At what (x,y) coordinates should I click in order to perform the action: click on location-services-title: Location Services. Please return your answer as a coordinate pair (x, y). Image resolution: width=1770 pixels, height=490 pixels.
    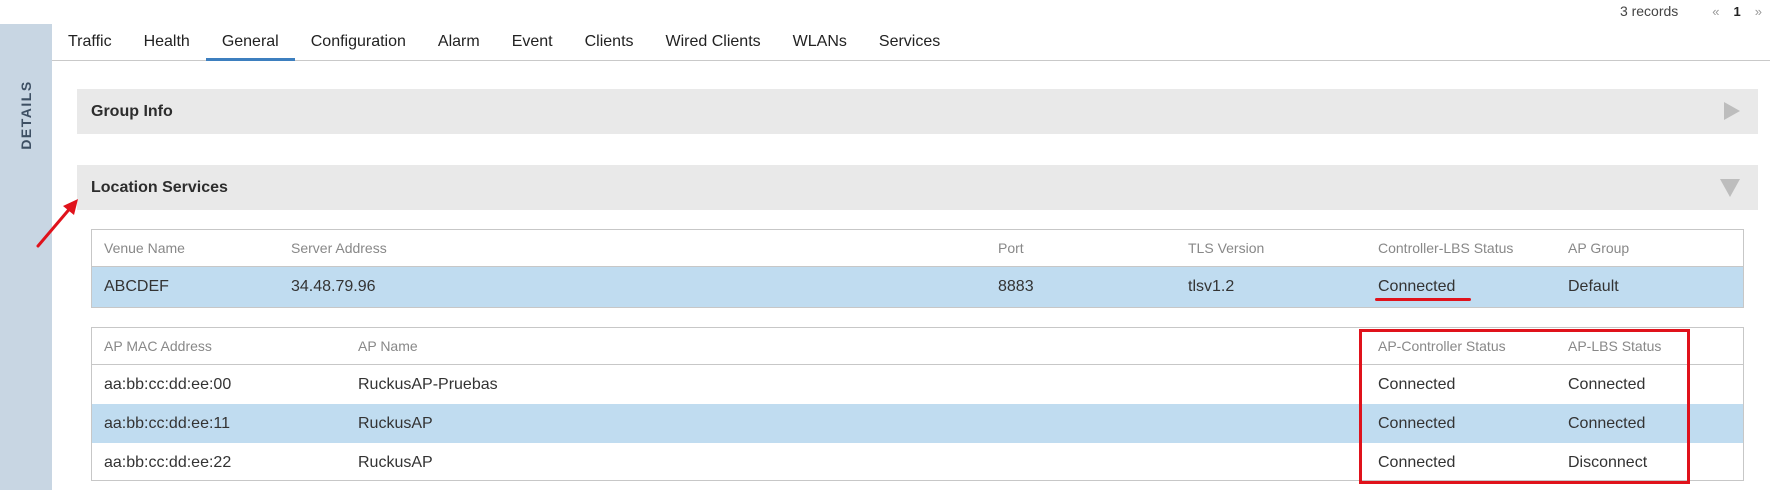
    Looking at the image, I should click on (159, 187).